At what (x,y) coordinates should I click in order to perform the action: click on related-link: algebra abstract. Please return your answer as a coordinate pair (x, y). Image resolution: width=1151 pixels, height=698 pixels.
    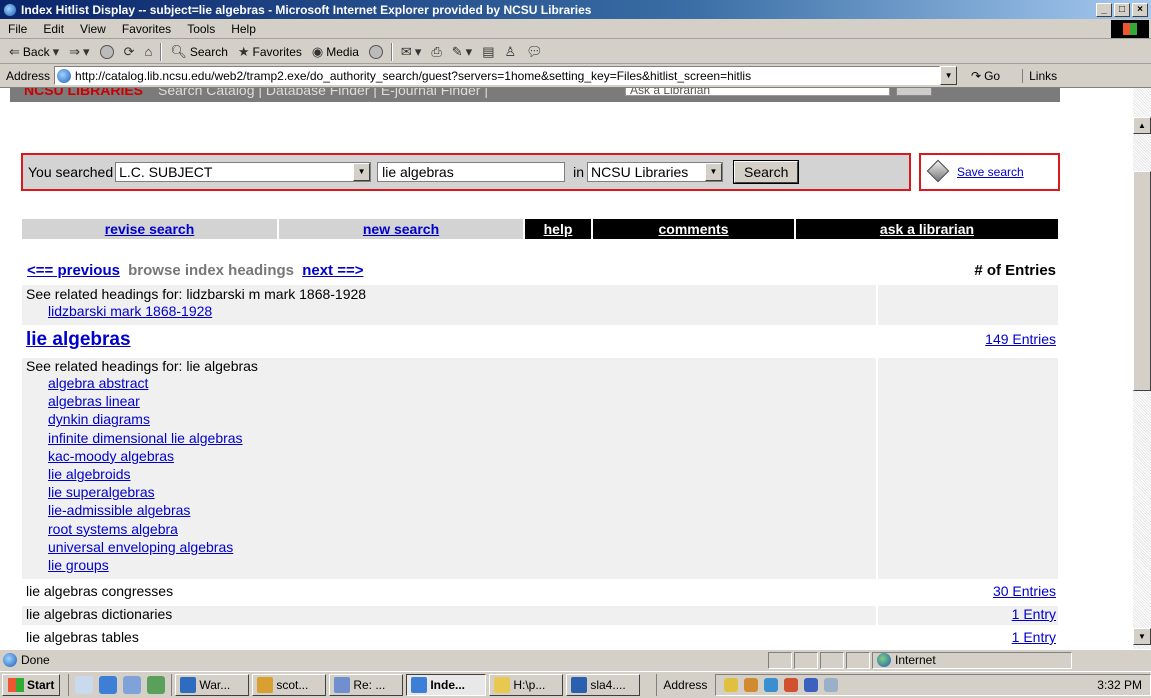
    Looking at the image, I should click on (462, 383).